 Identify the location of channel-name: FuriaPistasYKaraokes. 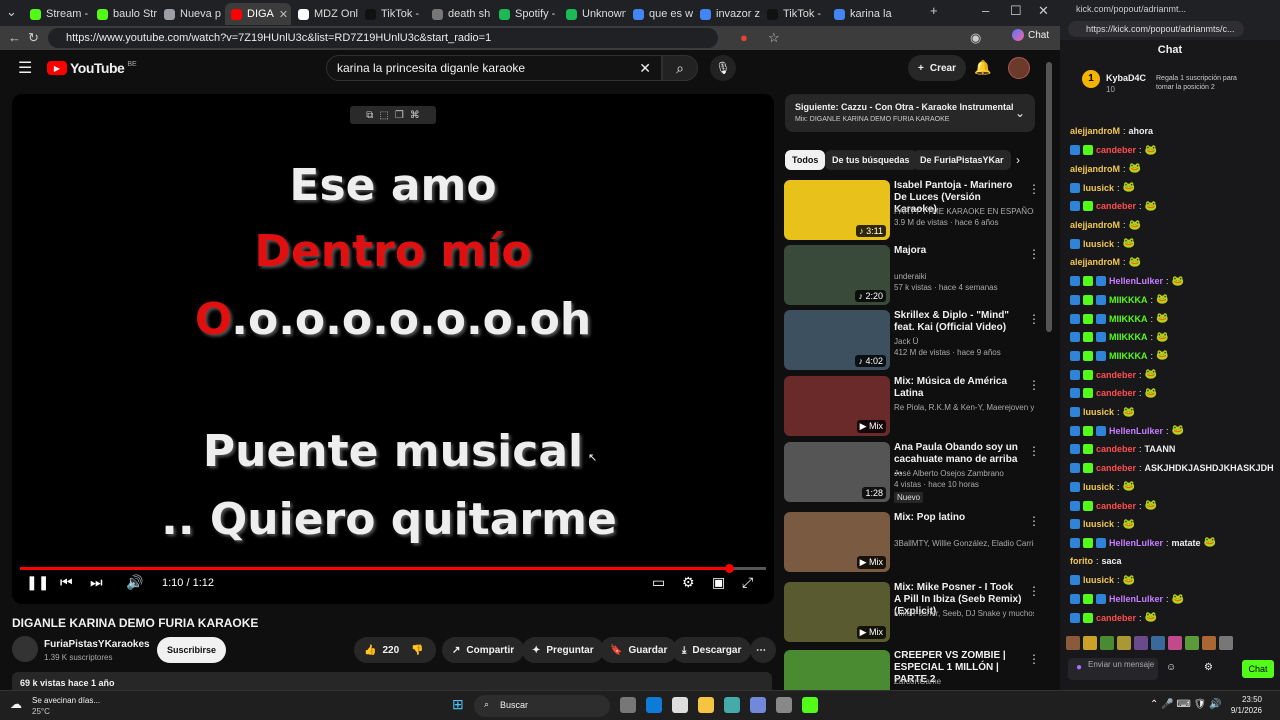
(97, 644).